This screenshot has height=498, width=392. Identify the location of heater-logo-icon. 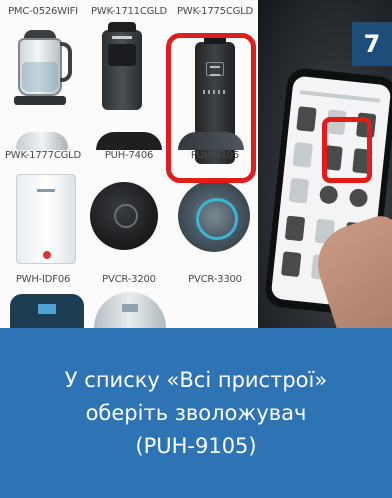
(46, 190).